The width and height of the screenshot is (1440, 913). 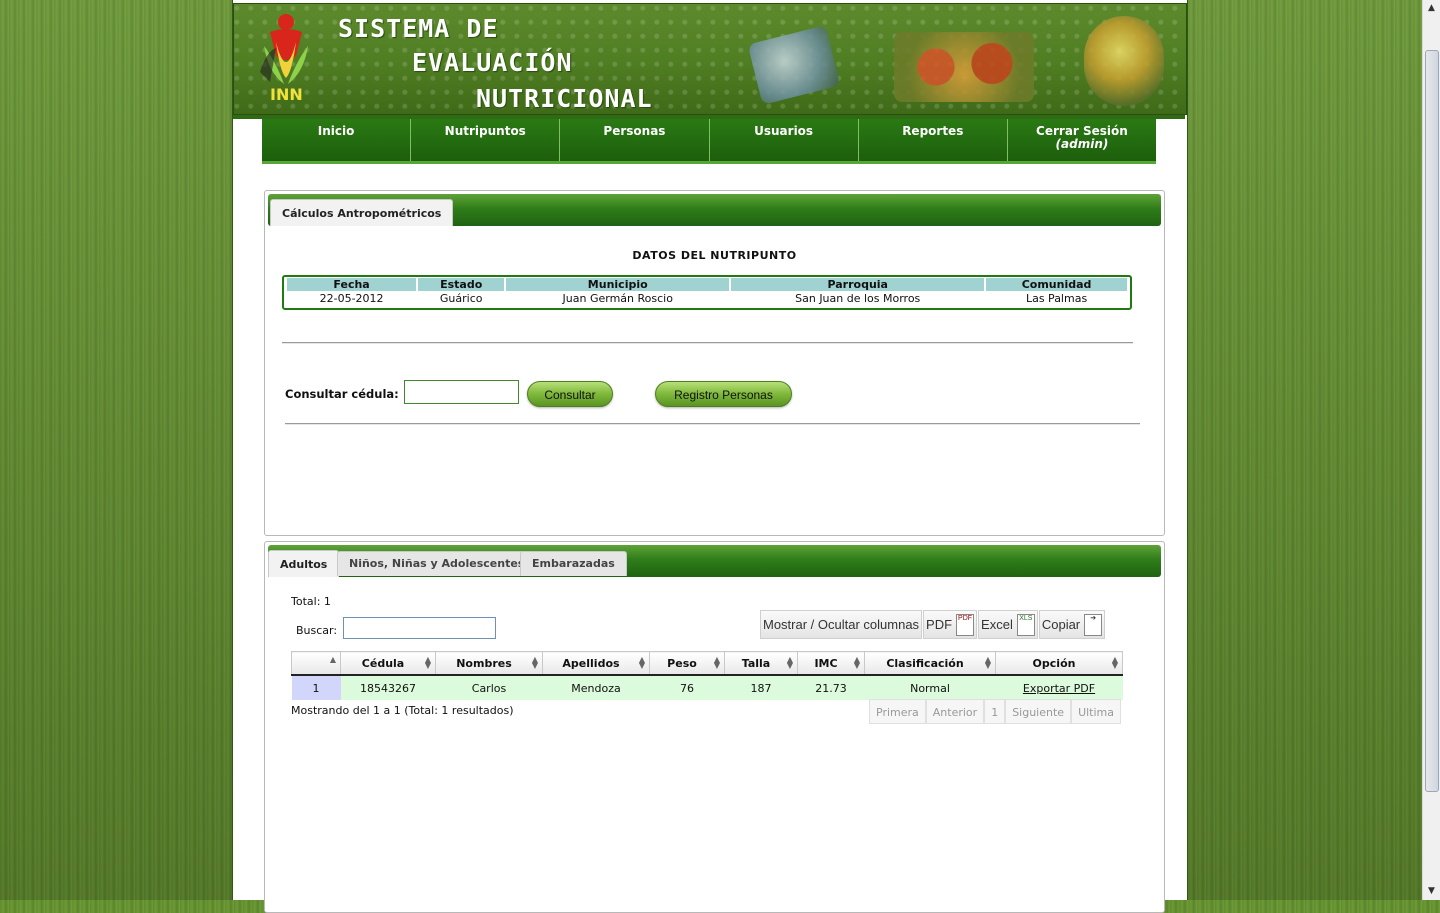 I want to click on cell-nombres: Carlos, so click(x=489, y=687).